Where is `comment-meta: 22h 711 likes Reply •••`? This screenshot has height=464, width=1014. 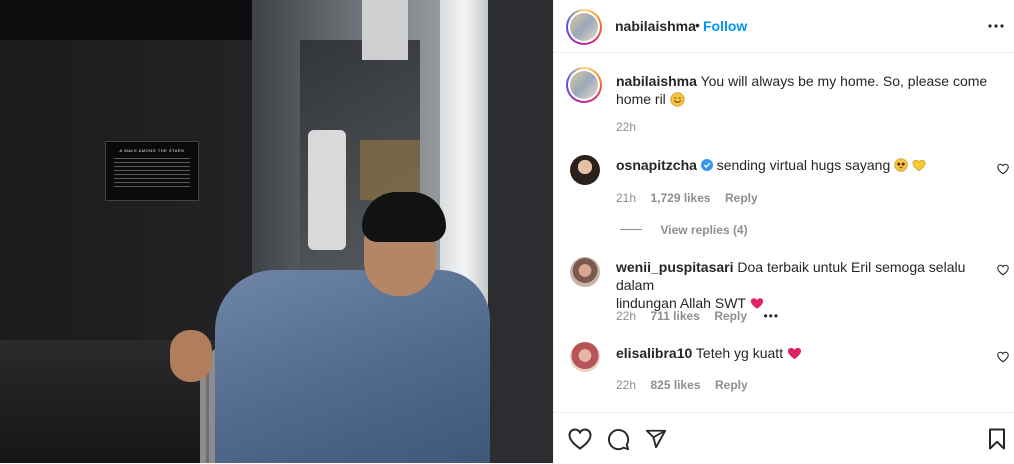 comment-meta: 22h 711 likes Reply ••• is located at coordinates (697, 316).